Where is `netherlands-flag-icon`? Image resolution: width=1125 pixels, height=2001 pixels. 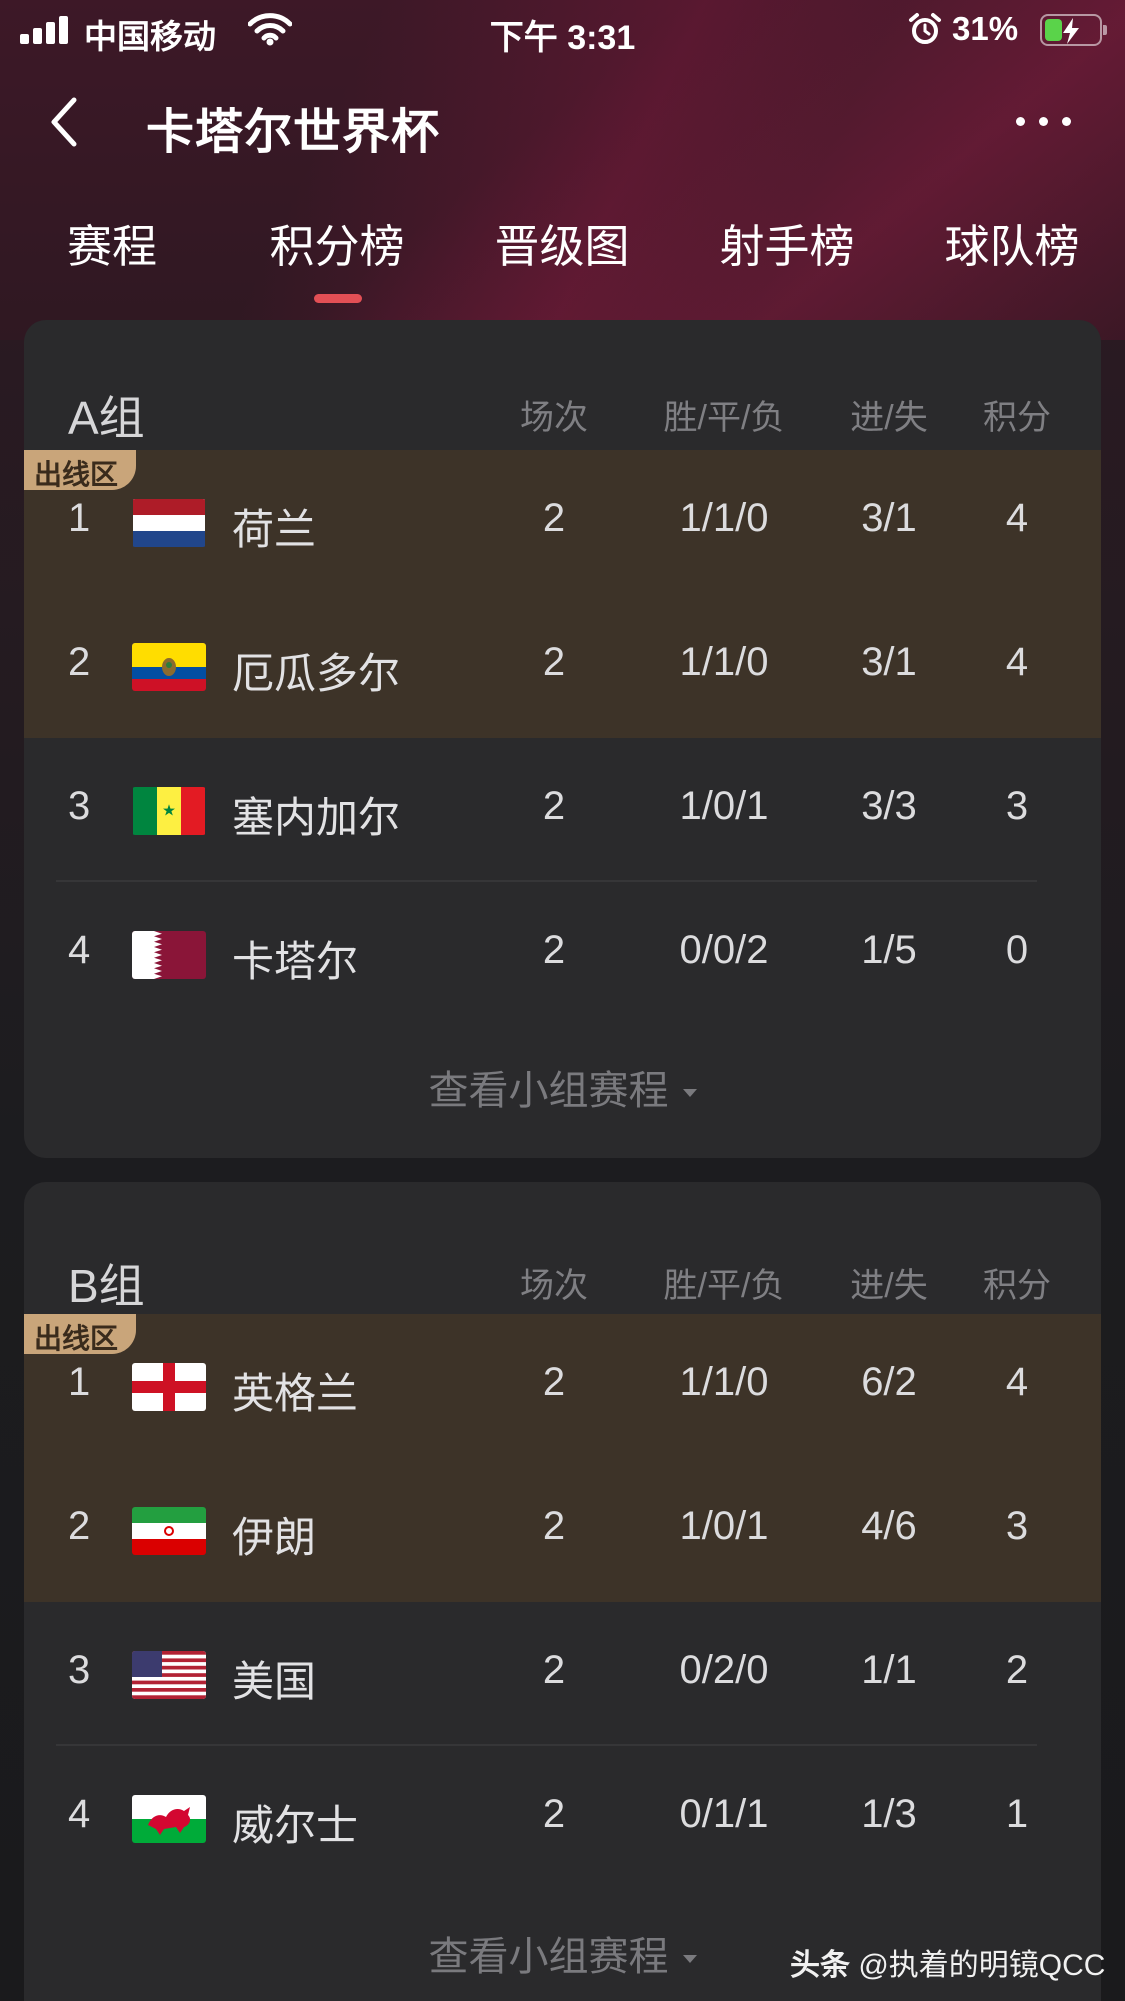 netherlands-flag-icon is located at coordinates (169, 523).